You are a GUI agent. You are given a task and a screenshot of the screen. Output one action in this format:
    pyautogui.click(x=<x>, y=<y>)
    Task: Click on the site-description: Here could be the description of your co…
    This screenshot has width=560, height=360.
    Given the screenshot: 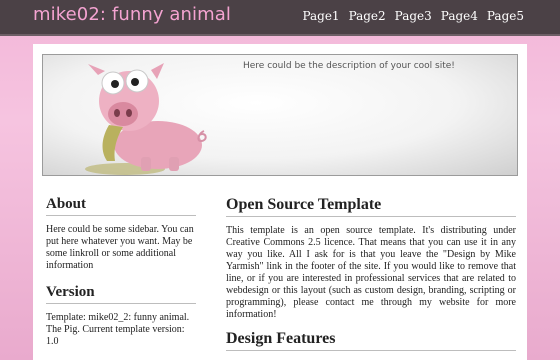 What is the action you would take?
    pyautogui.click(x=349, y=66)
    